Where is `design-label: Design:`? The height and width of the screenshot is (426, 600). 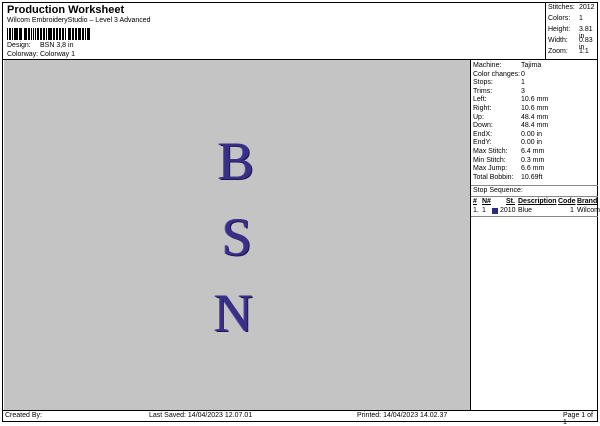
design-label: Design: is located at coordinates (19, 45).